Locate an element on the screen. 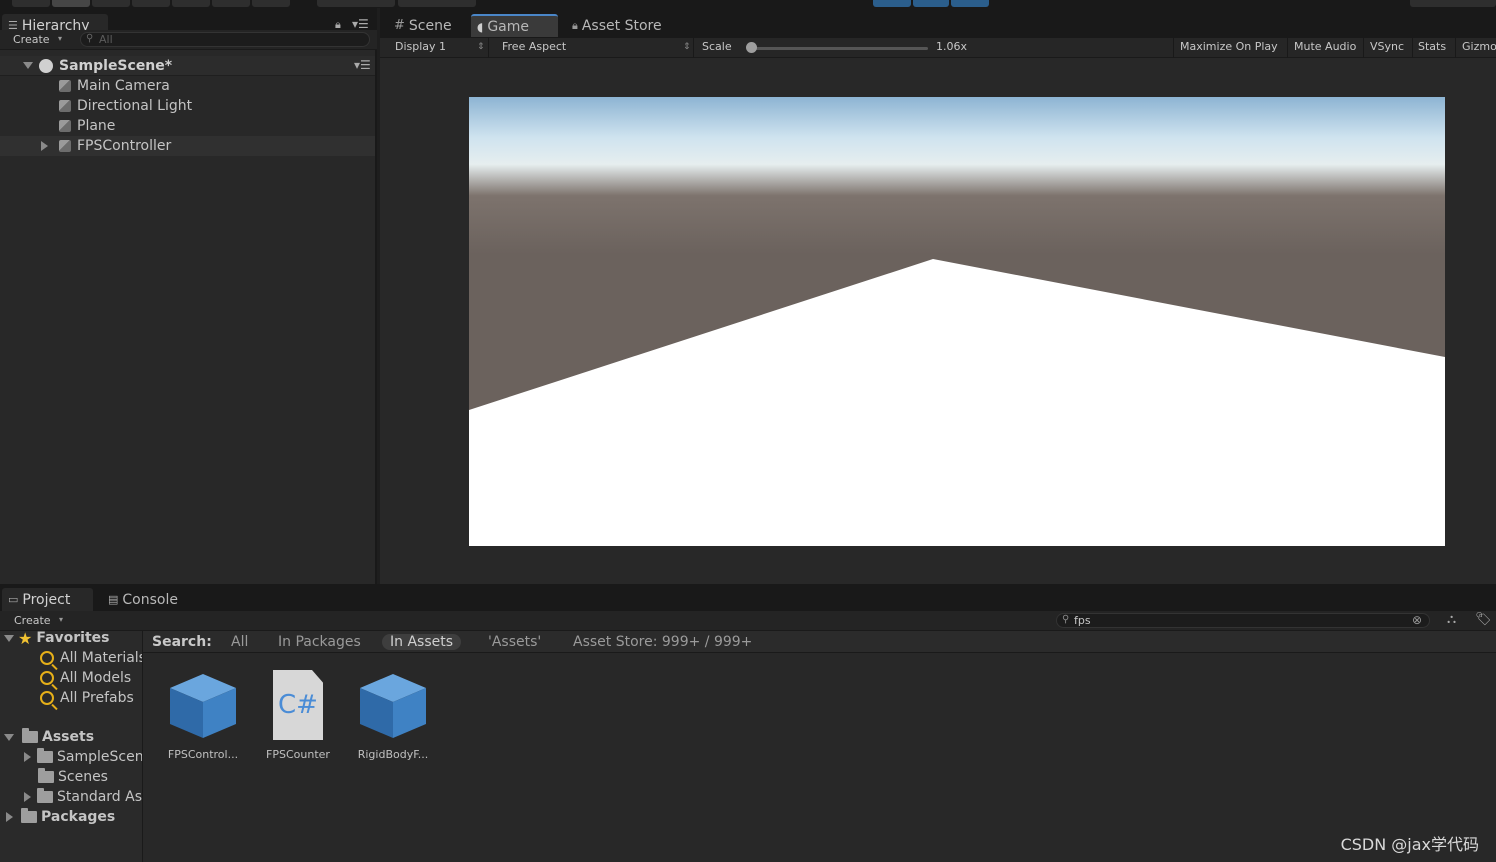 The width and height of the screenshot is (1496, 862). folder-row: SampleScen is located at coordinates (83, 757).